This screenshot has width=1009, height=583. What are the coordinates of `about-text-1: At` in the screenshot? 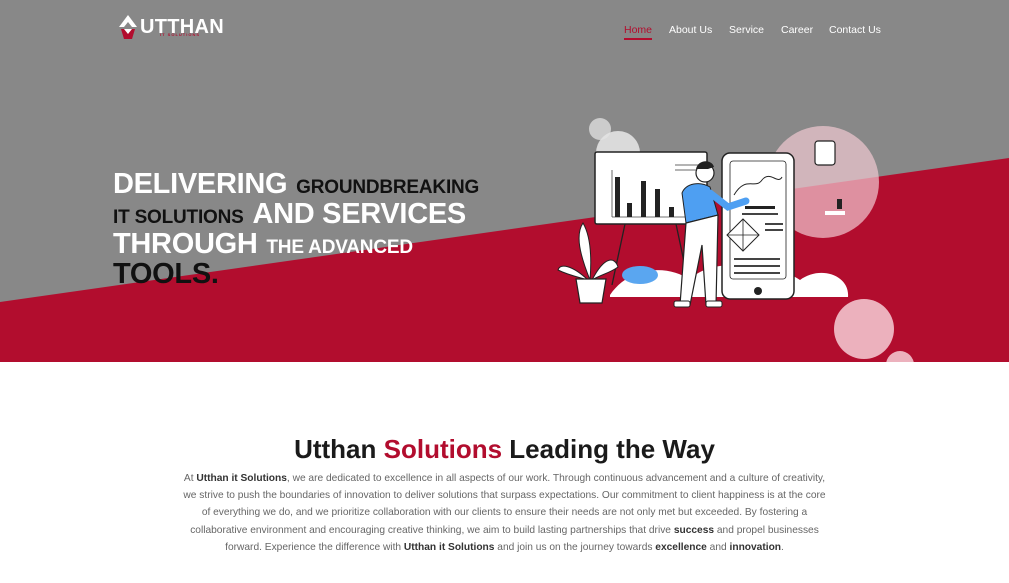 It's located at (190, 478).